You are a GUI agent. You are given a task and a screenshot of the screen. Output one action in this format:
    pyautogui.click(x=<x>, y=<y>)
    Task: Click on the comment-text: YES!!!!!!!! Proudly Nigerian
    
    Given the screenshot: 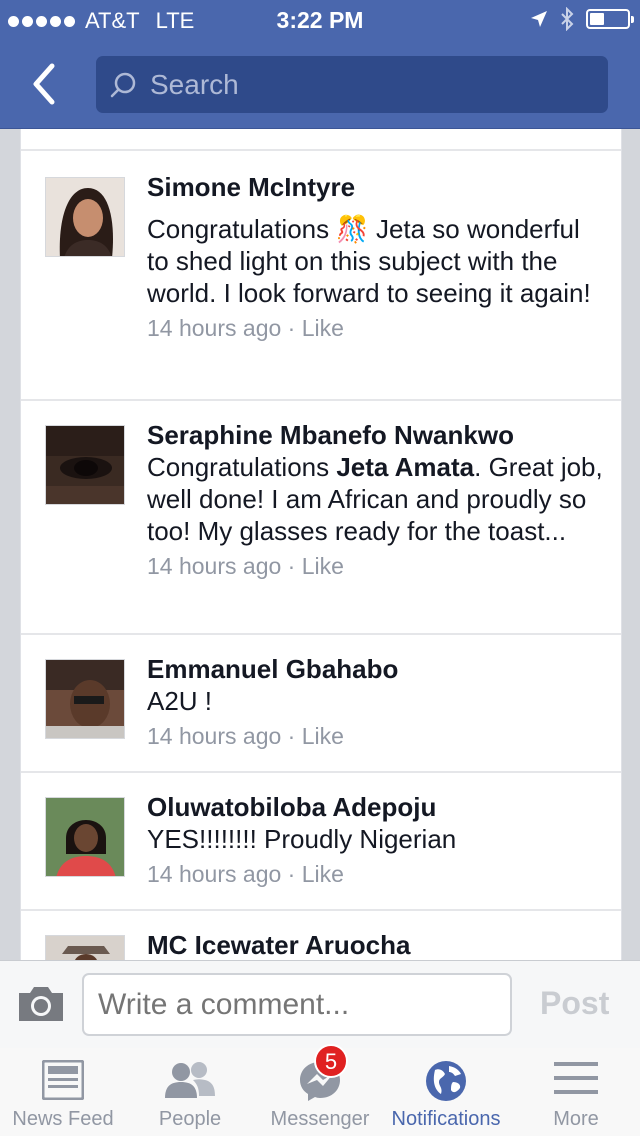 What is the action you would take?
    pyautogui.click(x=302, y=839)
    